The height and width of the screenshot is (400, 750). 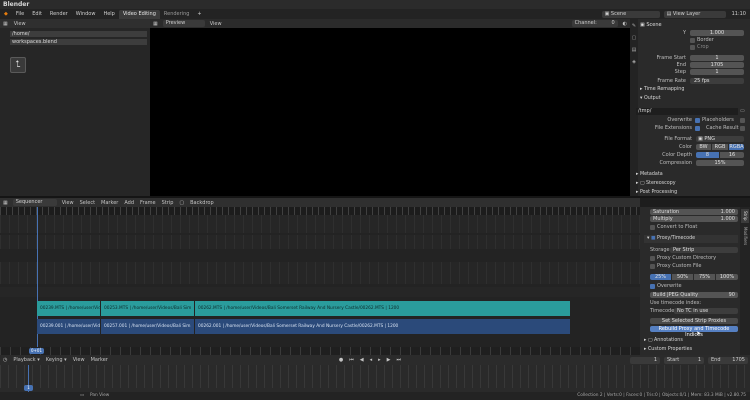 What do you see at coordinates (86, 14) in the screenshot?
I see `menu-window: Window` at bounding box center [86, 14].